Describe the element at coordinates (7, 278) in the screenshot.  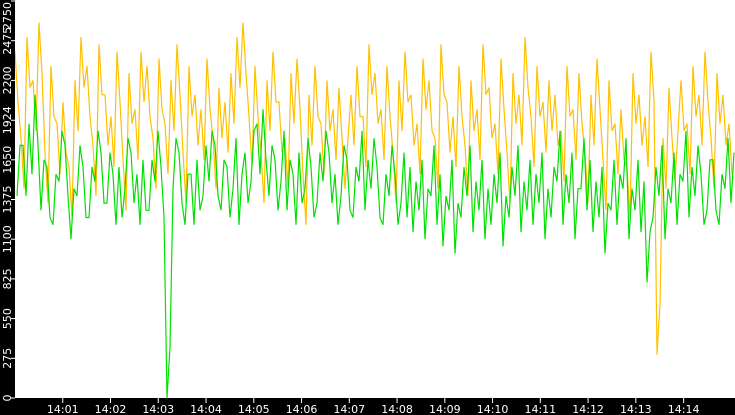
I see `y-tick-label: 825` at that location.